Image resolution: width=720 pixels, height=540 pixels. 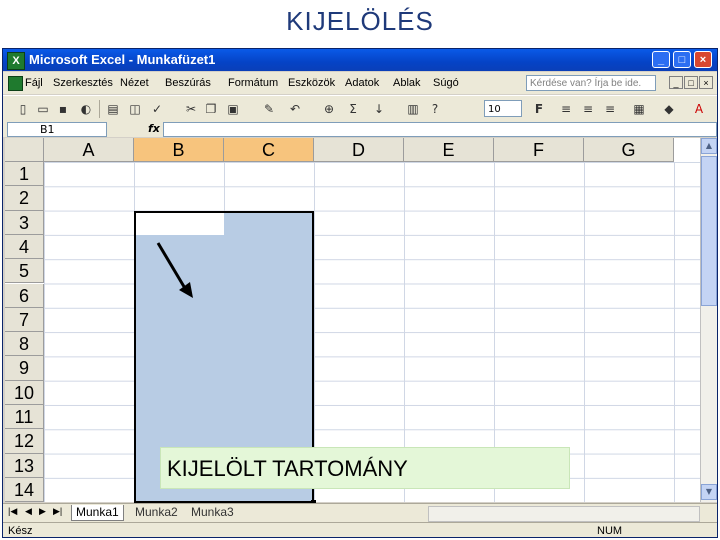 What do you see at coordinates (212, 512) in the screenshot?
I see `sheet-tab-munka3: Munka3` at bounding box center [212, 512].